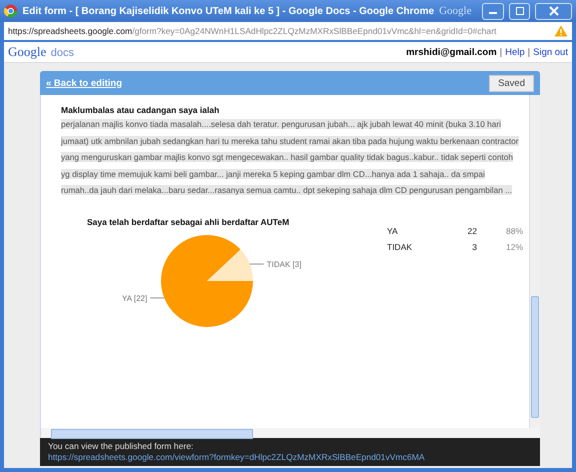  Describe the element at coordinates (284, 264) in the screenshot. I see `slice-label: TIDAK [3]` at that location.